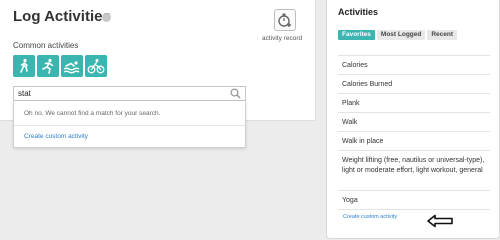 The height and width of the screenshot is (240, 500). What do you see at coordinates (46, 45) in the screenshot?
I see `common-activities-label: Common activities` at bounding box center [46, 45].